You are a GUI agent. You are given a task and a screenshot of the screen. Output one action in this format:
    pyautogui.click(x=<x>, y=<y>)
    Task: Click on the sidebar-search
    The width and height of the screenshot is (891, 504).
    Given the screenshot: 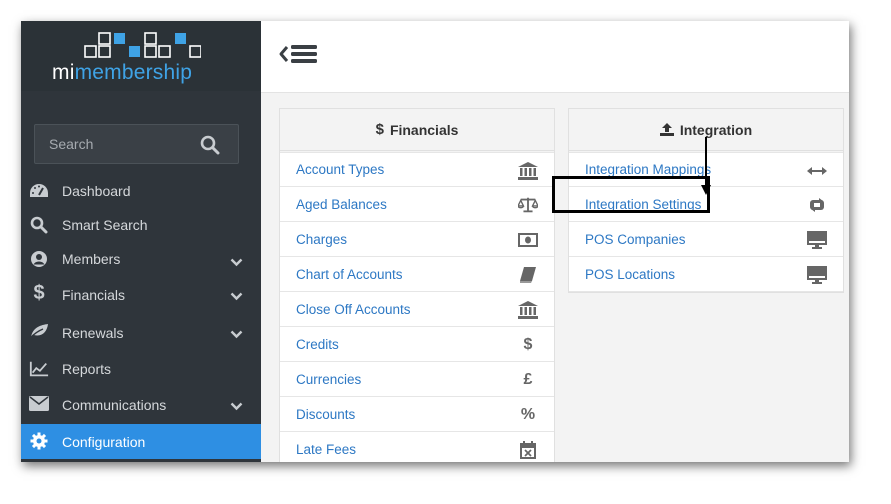 What is the action you would take?
    pyautogui.click(x=136, y=144)
    